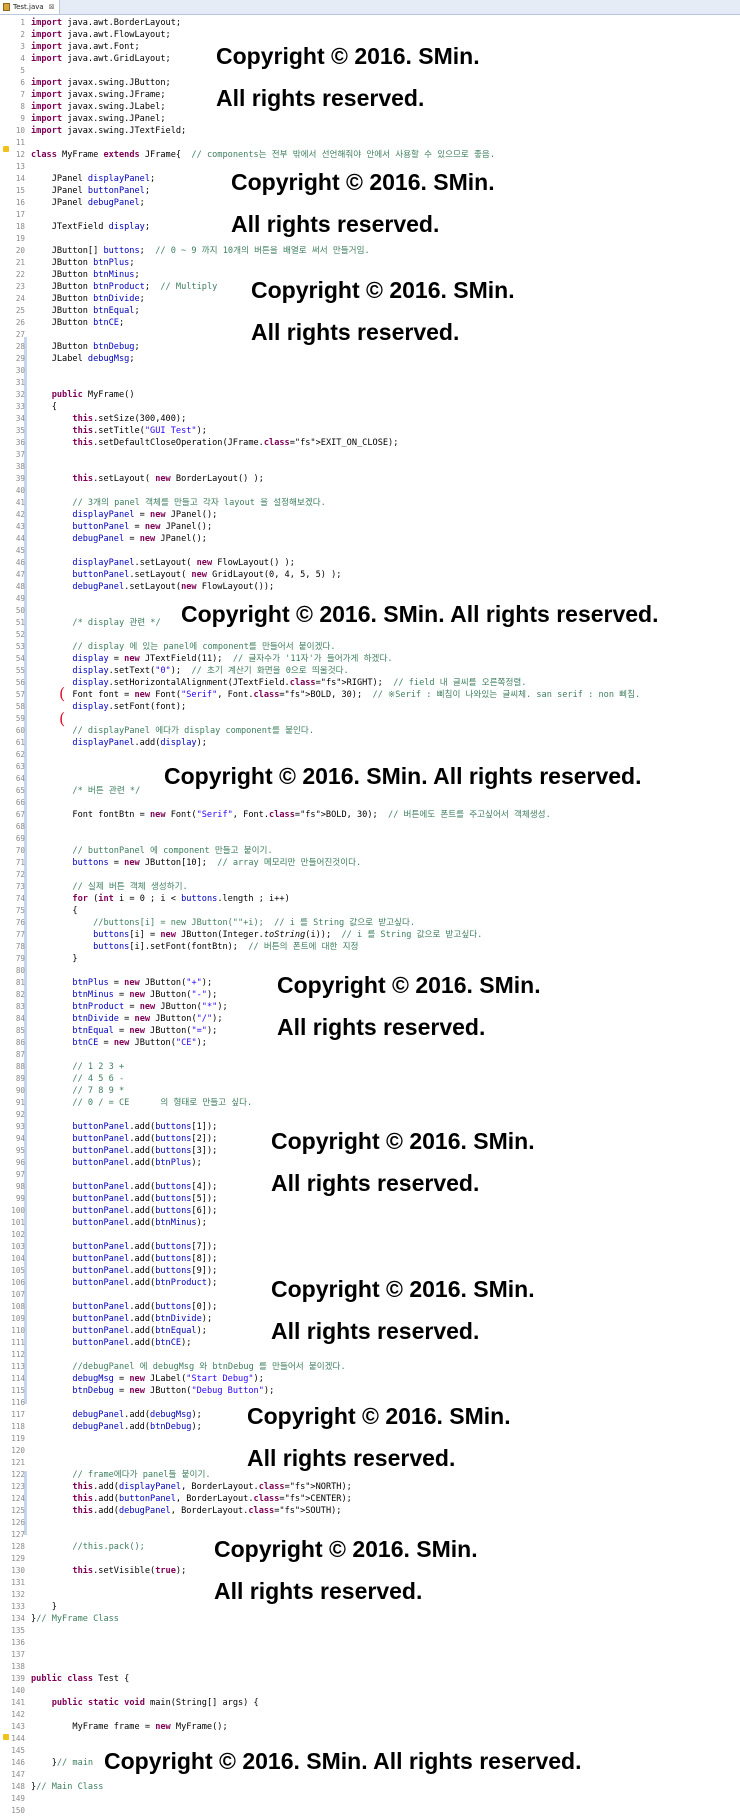  I want to click on code-line: 31, so click(370, 383).